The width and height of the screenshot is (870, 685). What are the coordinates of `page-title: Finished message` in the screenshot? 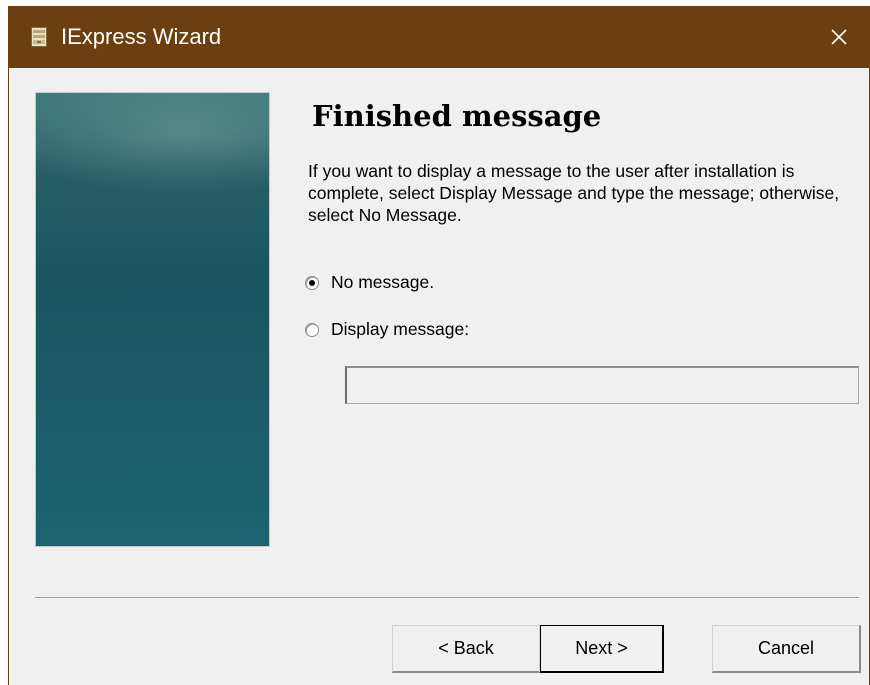 It's located at (457, 116).